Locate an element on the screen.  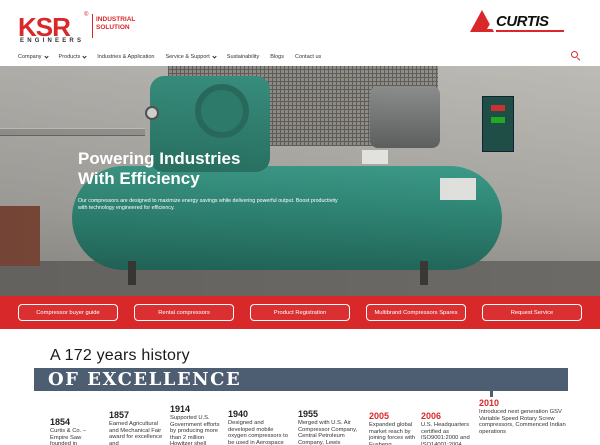
nav-item-service-support: Service & Support is located at coordinates (191, 56).